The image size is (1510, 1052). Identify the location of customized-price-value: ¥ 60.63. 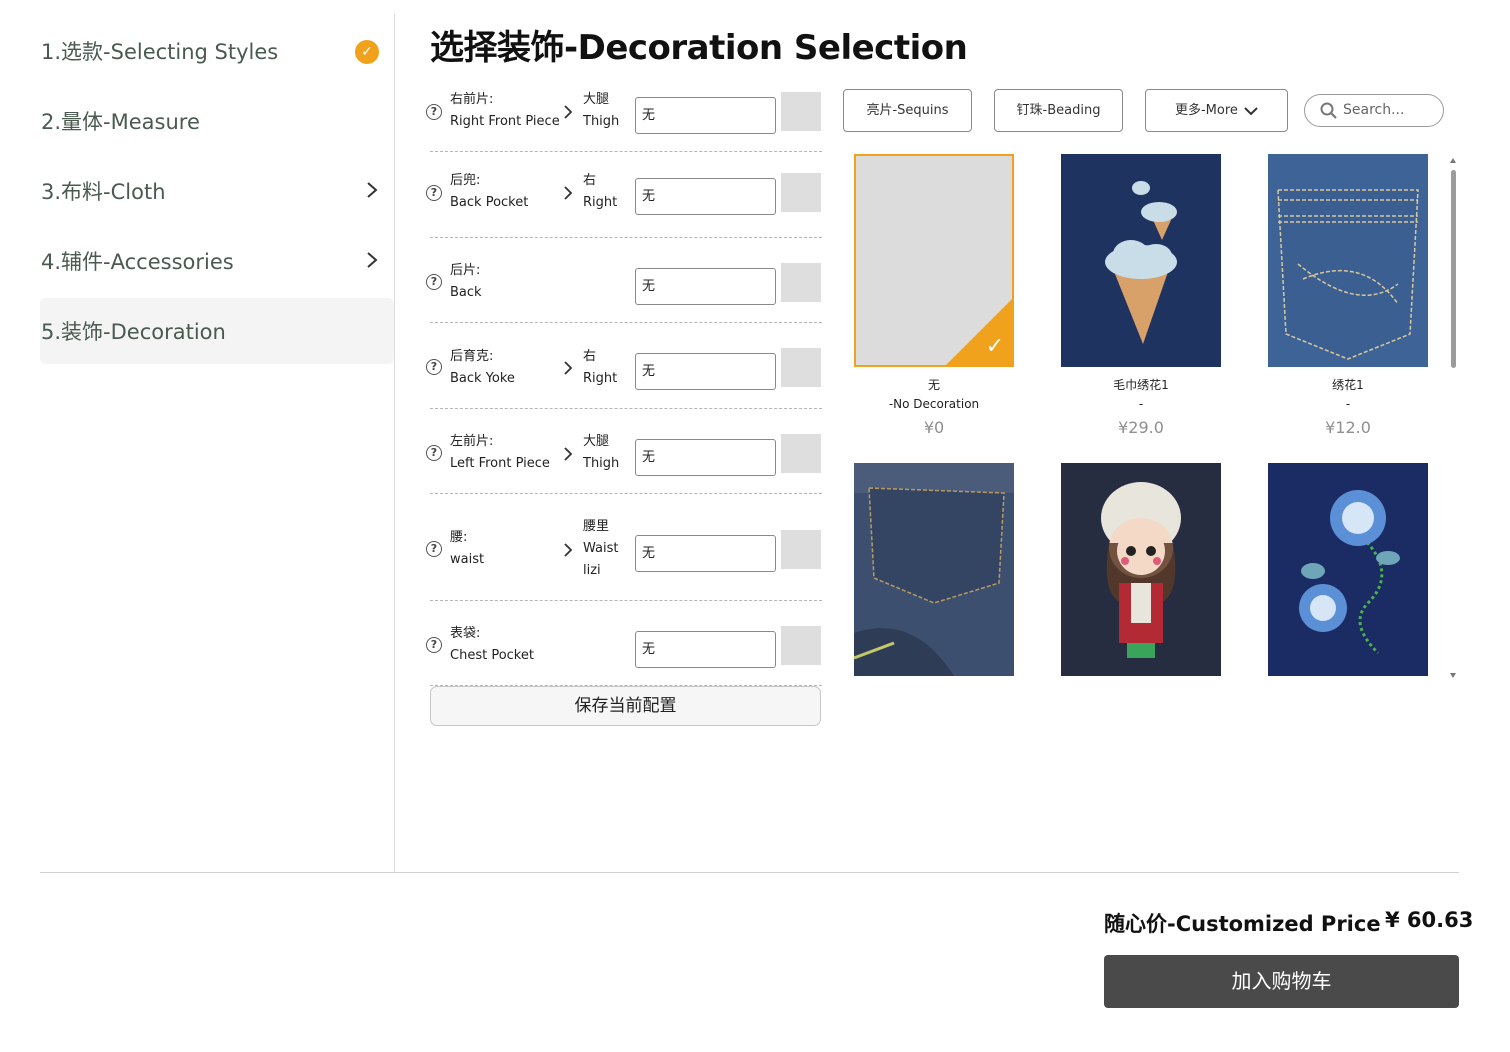
(1429, 920).